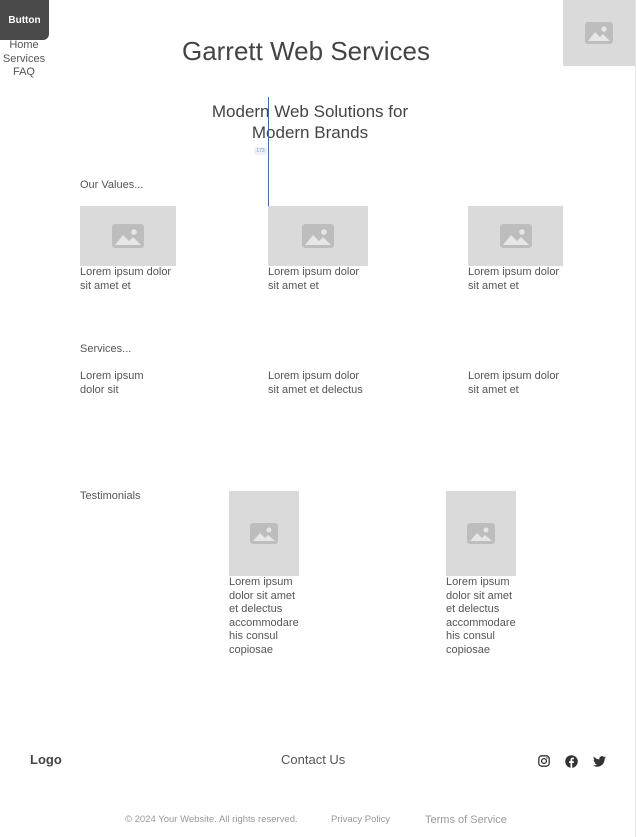  What do you see at coordinates (310, 111) in the screenshot?
I see `hero-subtitle-line-1: Modern Web Solutions for` at bounding box center [310, 111].